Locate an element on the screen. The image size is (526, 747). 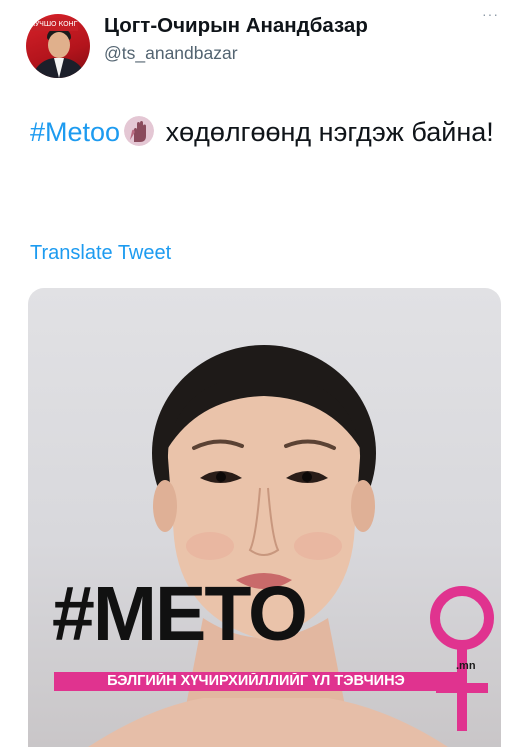
raised-hand-emoji-icon is located at coordinates (139, 131).